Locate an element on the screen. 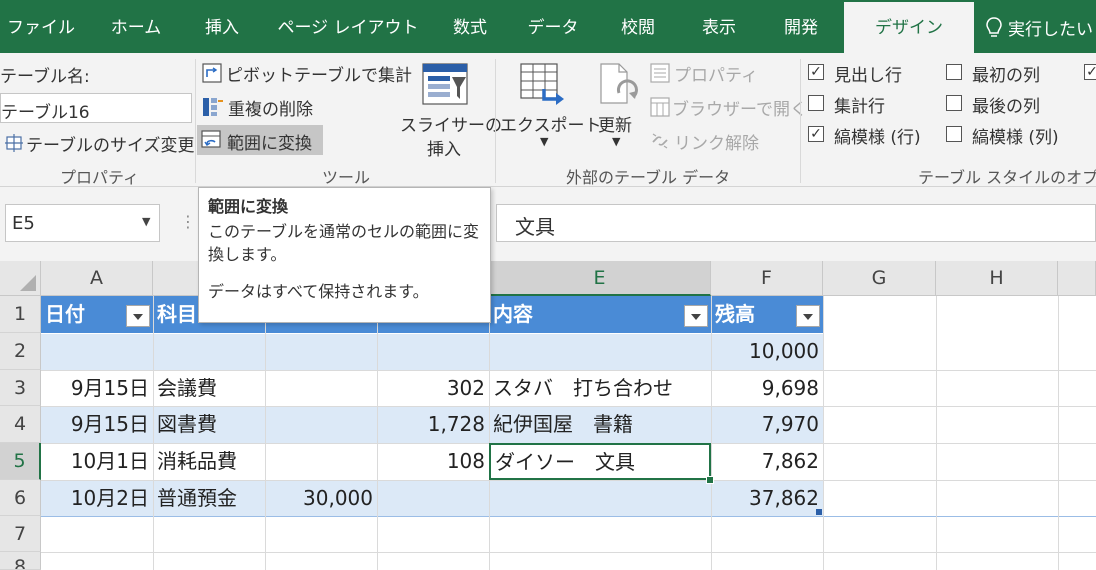 This screenshot has width=1096, height=570. total-row-checkbox is located at coordinates (816, 103).